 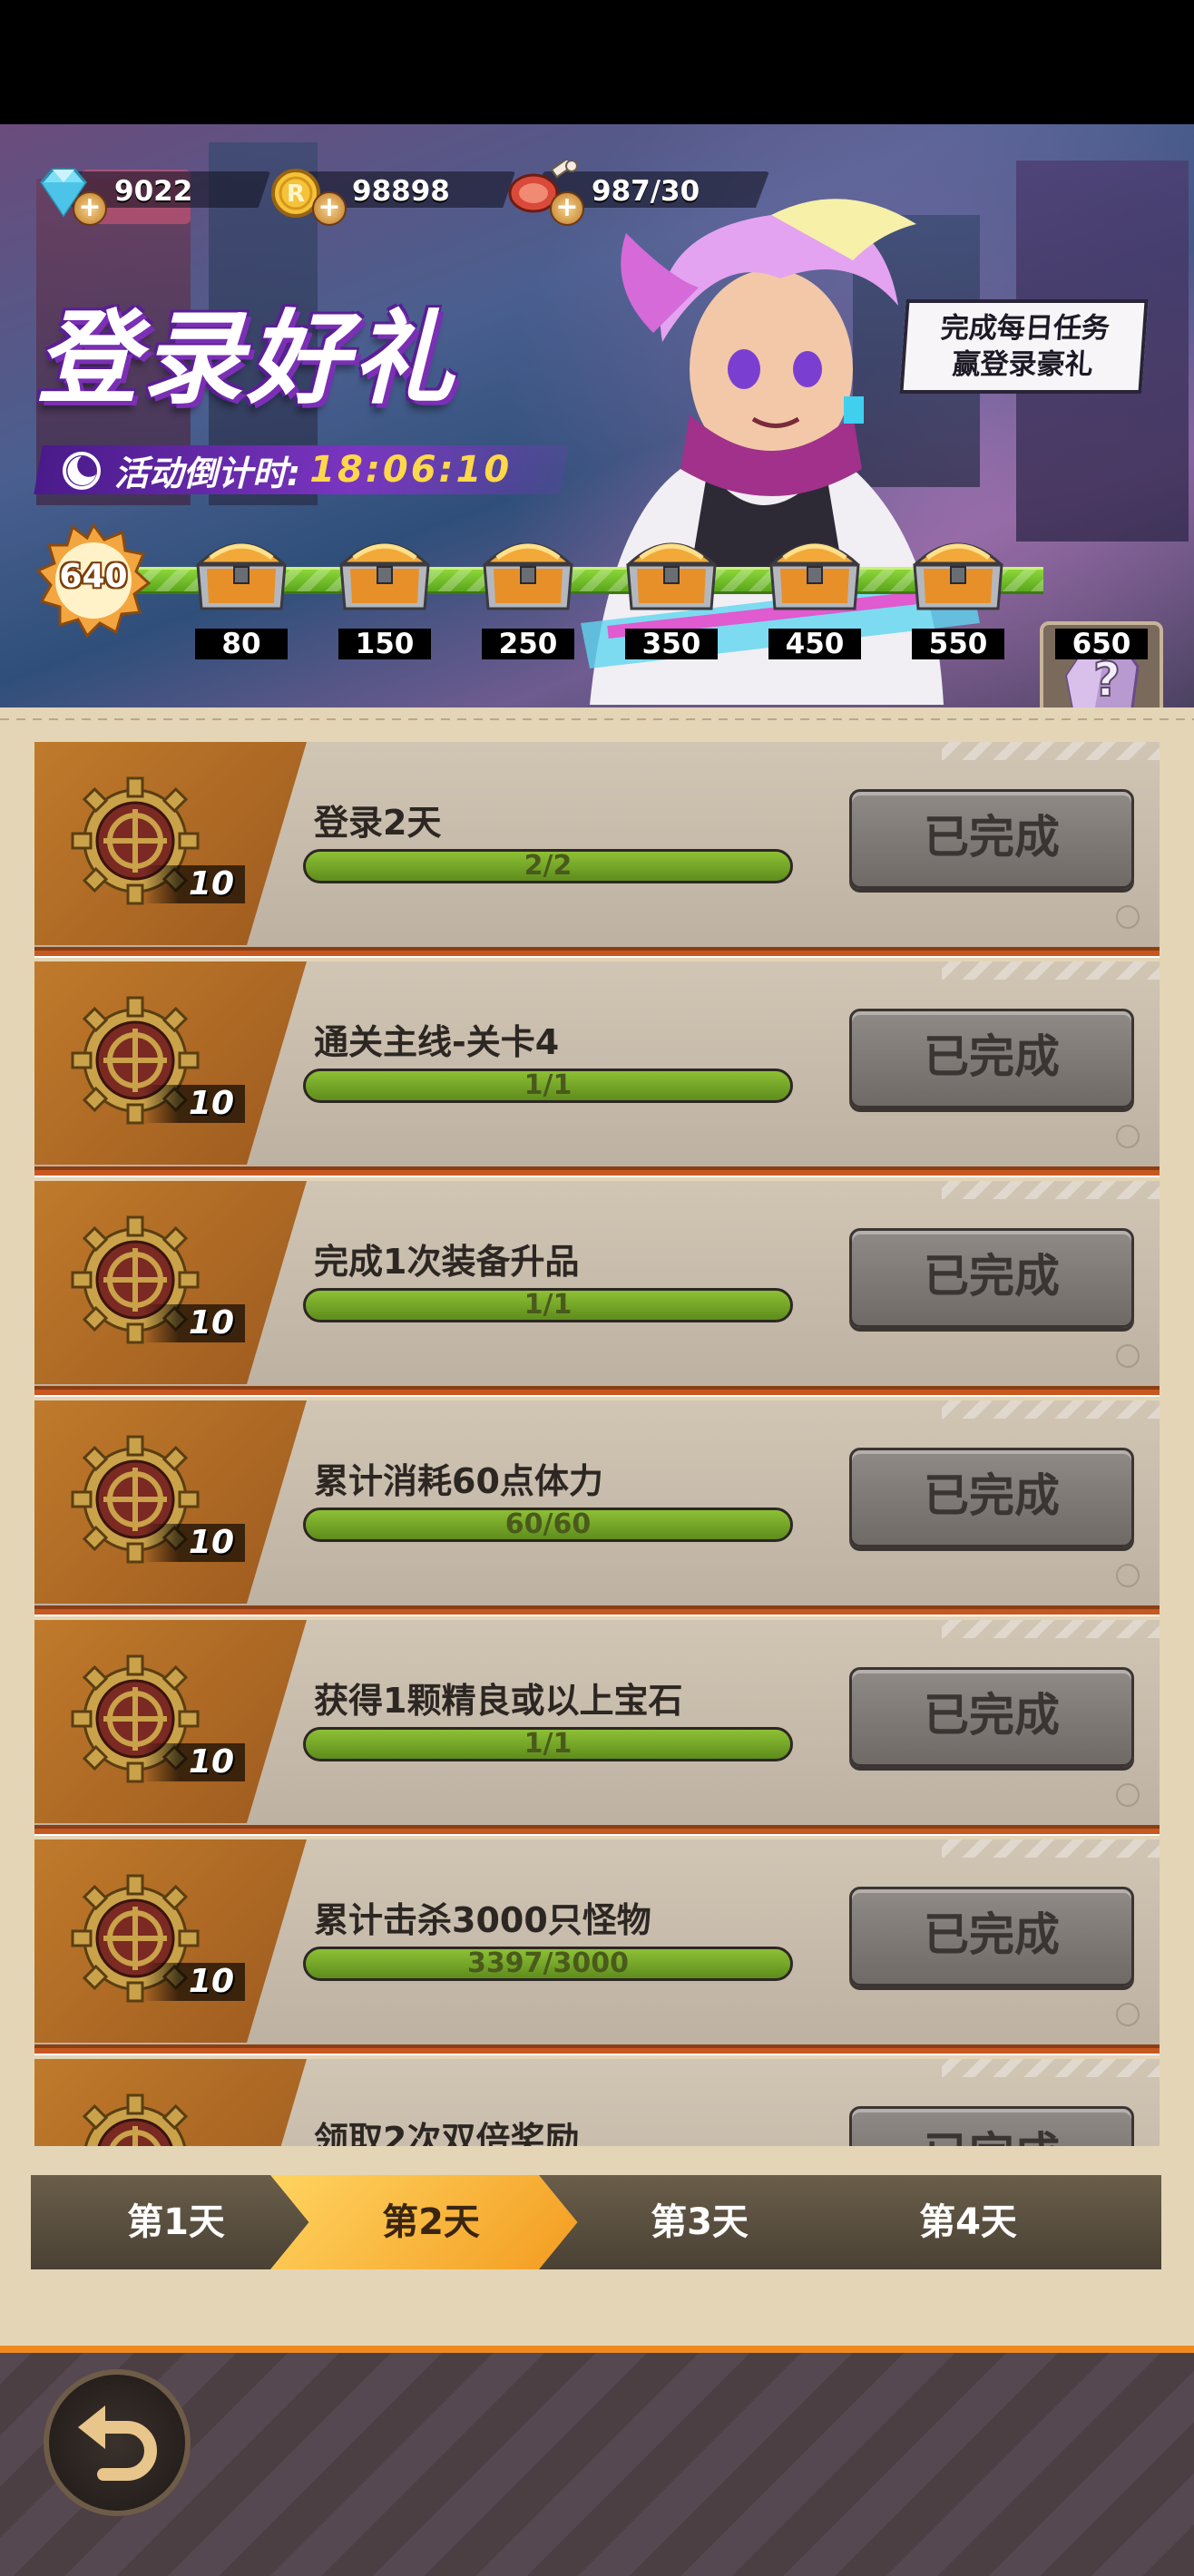 I want to click on task-row: 10 获得1颗精良或以上宝石 1/1 已完成, so click(x=597, y=1727).